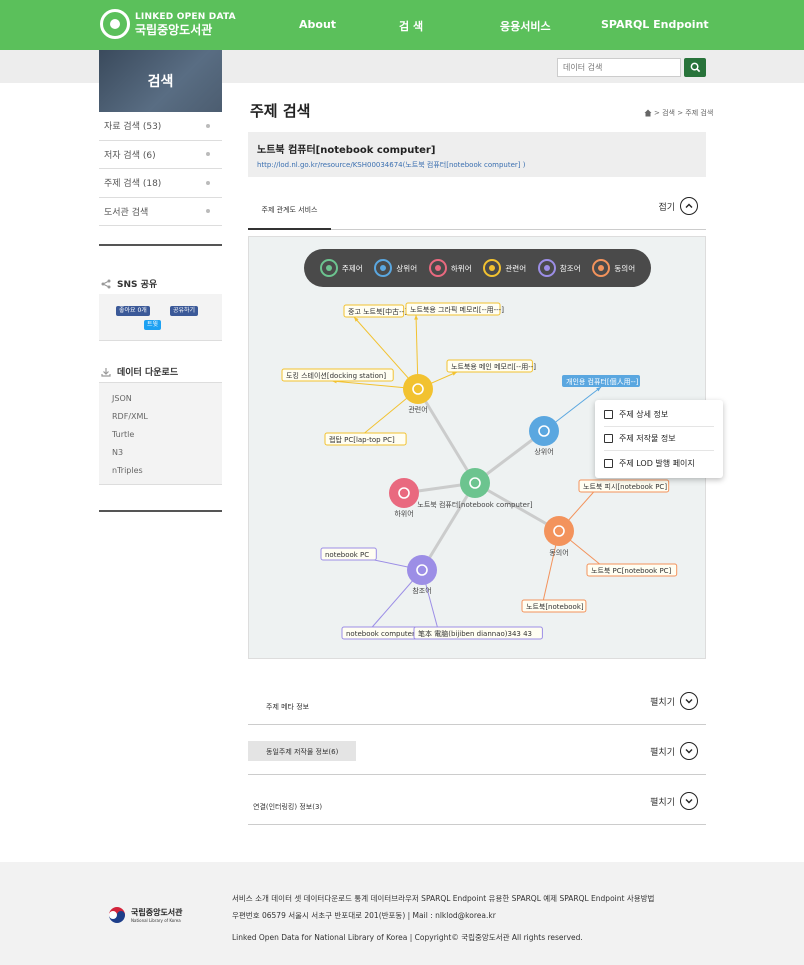 The height and width of the screenshot is (965, 804). Describe the element at coordinates (613, 268) in the screenshot. I see `legend-item: 동의어` at that location.